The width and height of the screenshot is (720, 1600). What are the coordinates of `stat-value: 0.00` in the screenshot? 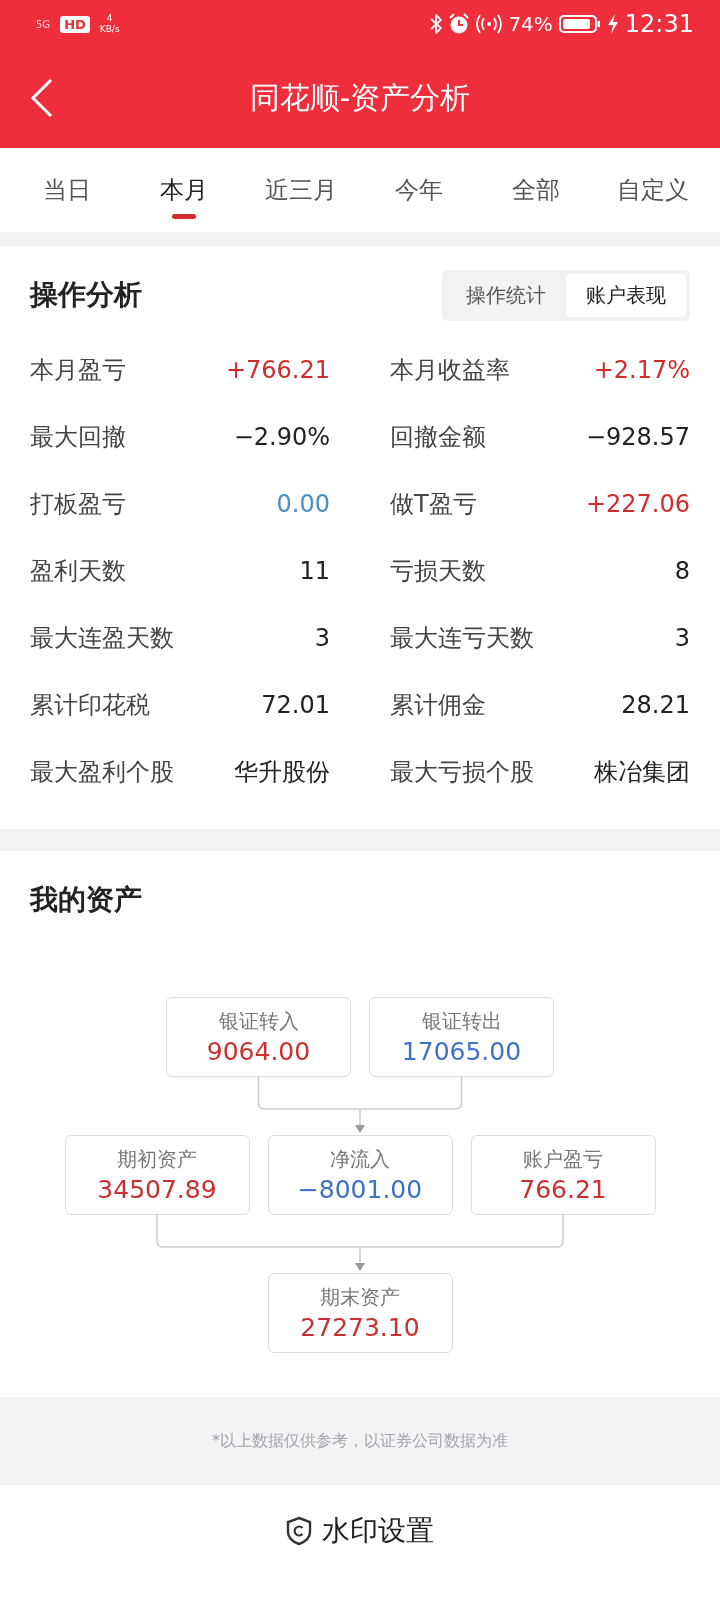 It's located at (303, 503).